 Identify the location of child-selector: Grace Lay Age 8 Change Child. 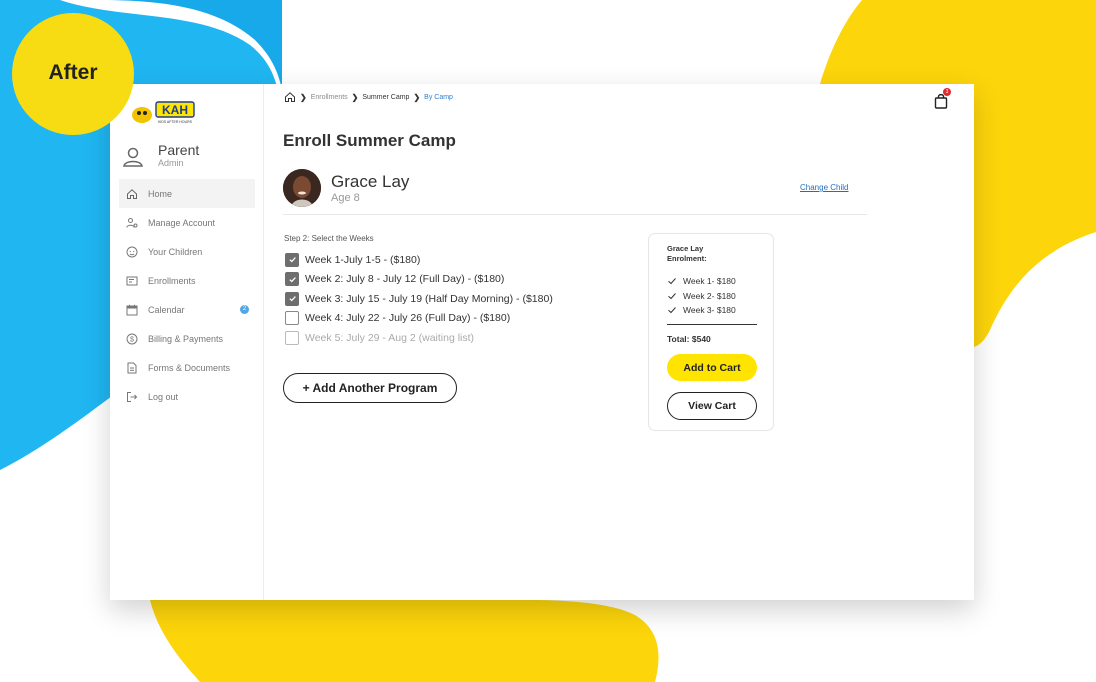
(575, 191).